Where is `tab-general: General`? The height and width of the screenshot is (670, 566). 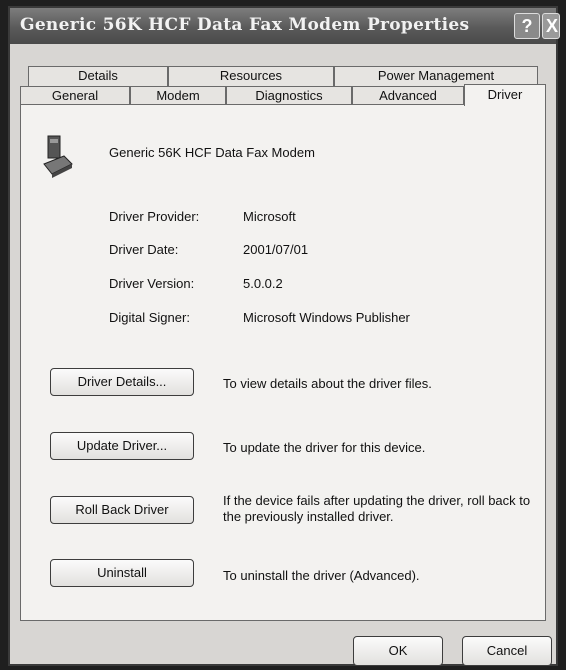 tab-general: General is located at coordinates (75, 95).